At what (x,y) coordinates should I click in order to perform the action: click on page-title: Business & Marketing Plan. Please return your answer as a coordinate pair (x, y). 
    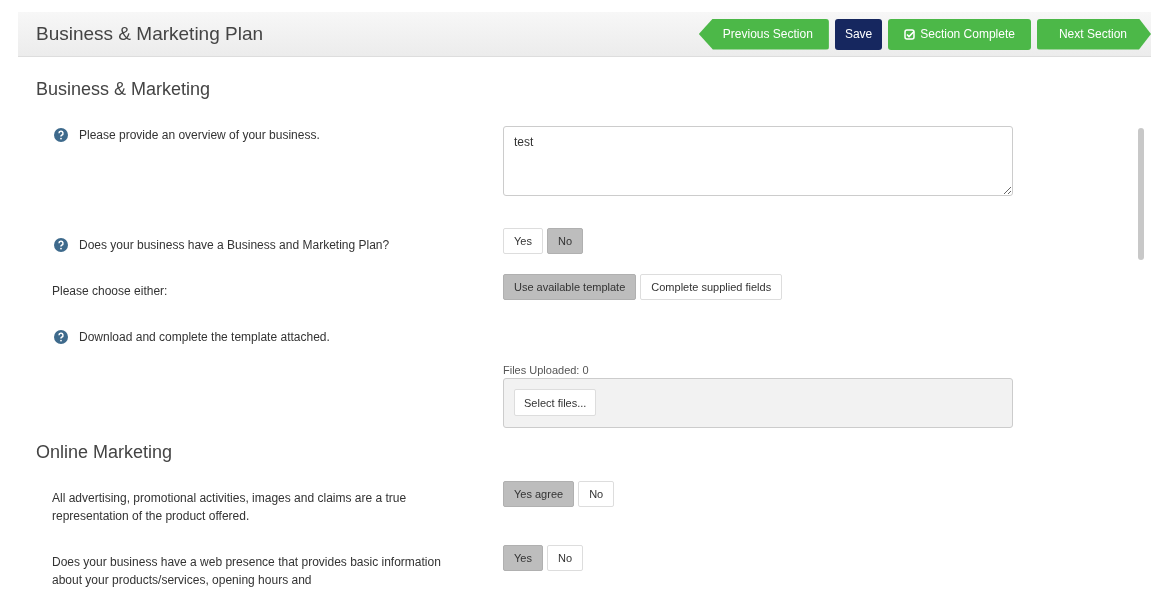
    Looking at the image, I should click on (150, 34).